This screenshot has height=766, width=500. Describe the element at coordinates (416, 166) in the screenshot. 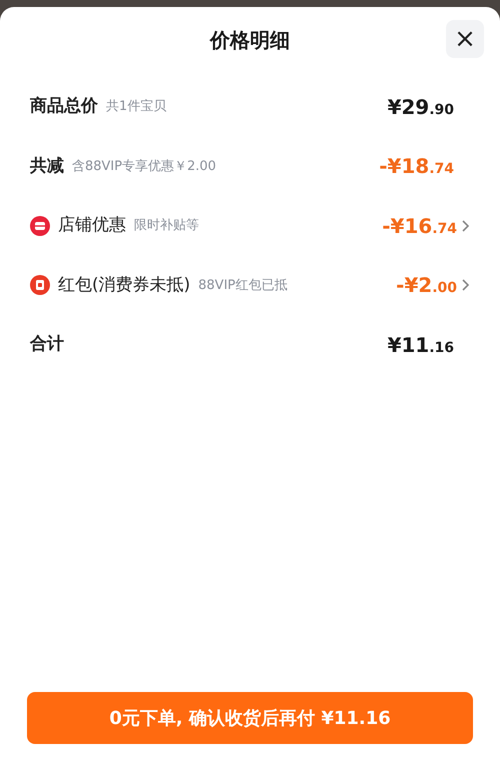

I see `price-amount: -¥18.74` at that location.